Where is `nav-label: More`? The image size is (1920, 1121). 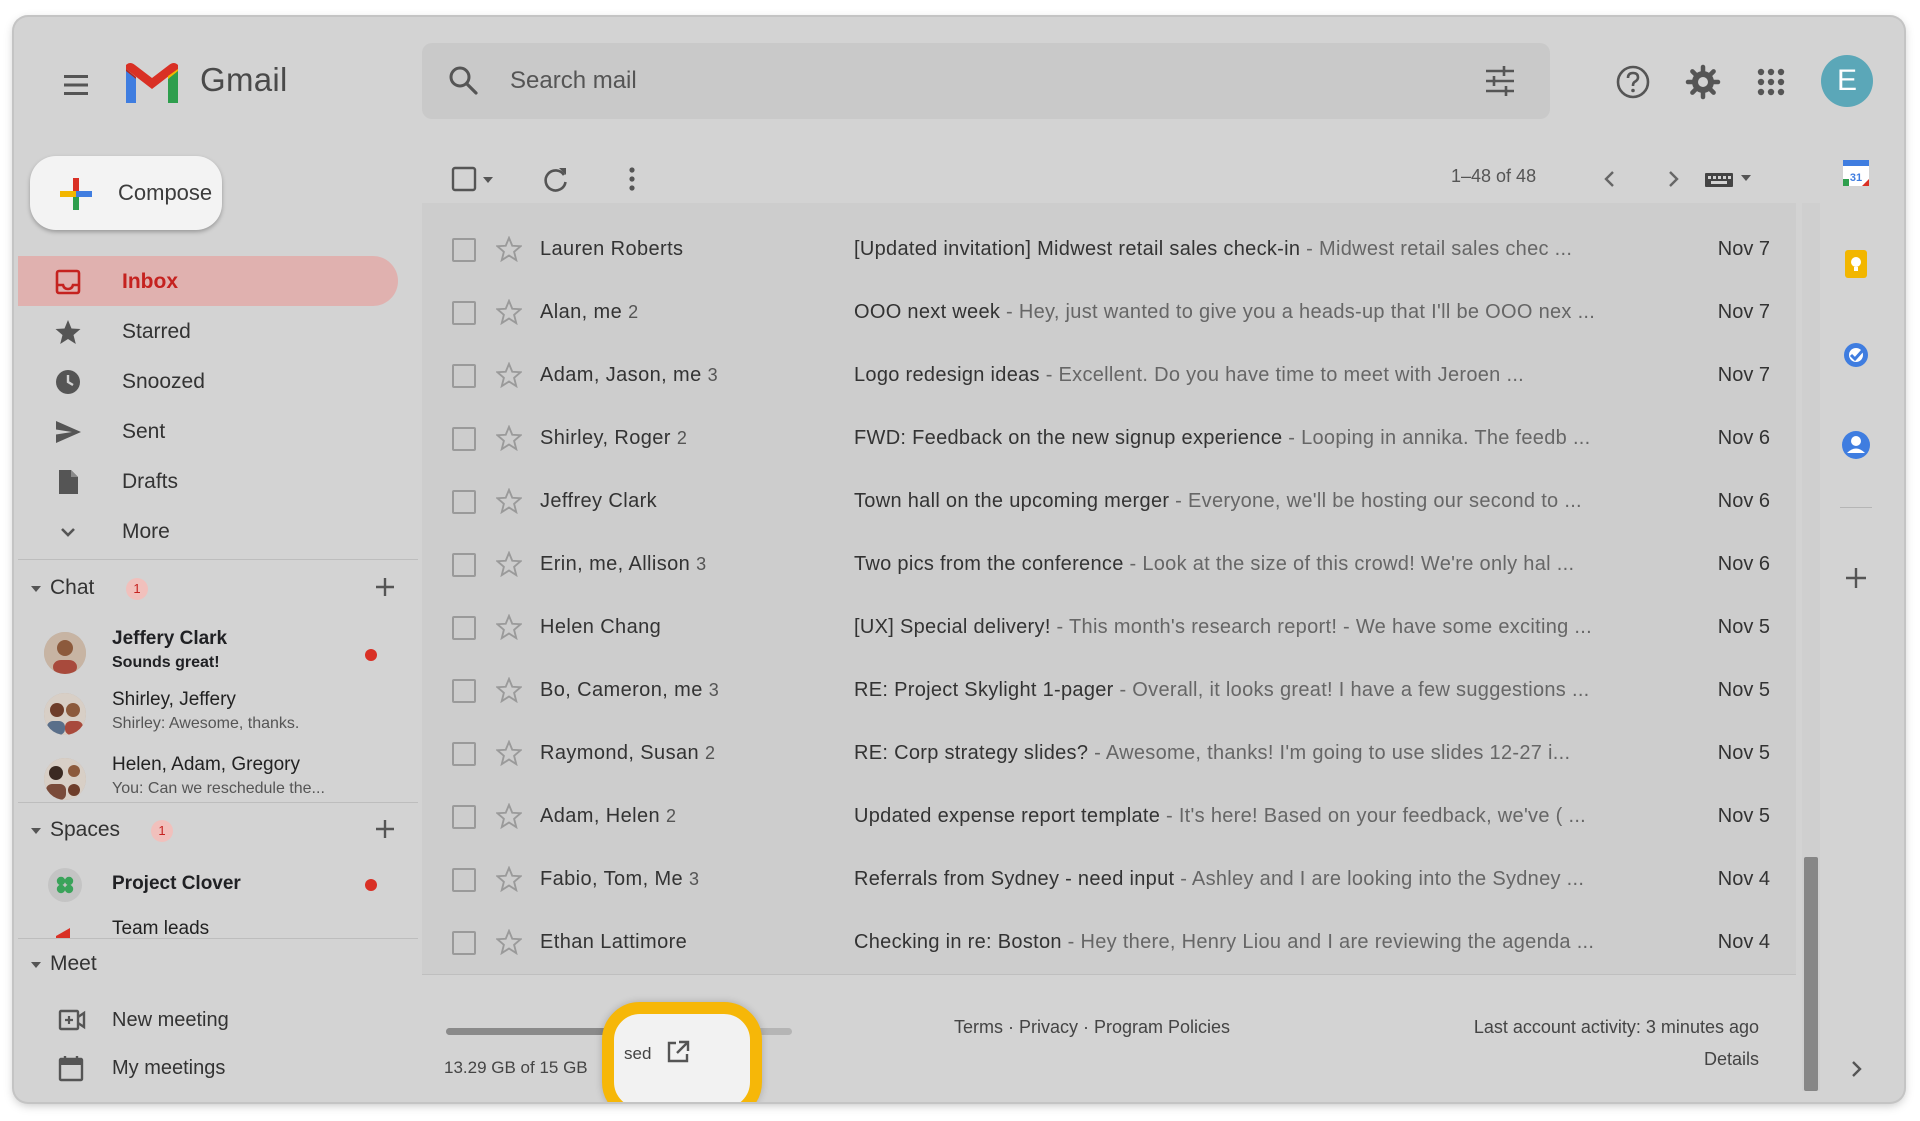
nav-label: More is located at coordinates (146, 531).